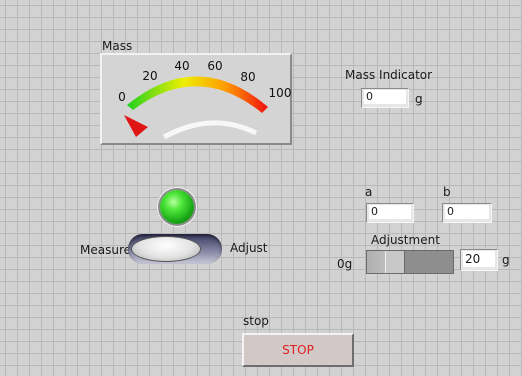 This screenshot has height=376, width=522. I want to click on gauge-needle, so click(136, 126).